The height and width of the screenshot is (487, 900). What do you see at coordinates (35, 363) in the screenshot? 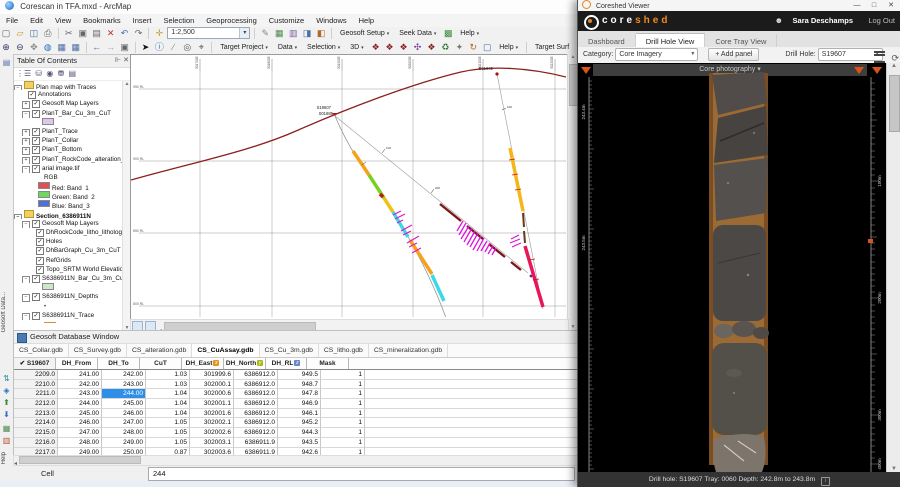
I see `col-header-hole: ✔ S19607` at bounding box center [35, 363].